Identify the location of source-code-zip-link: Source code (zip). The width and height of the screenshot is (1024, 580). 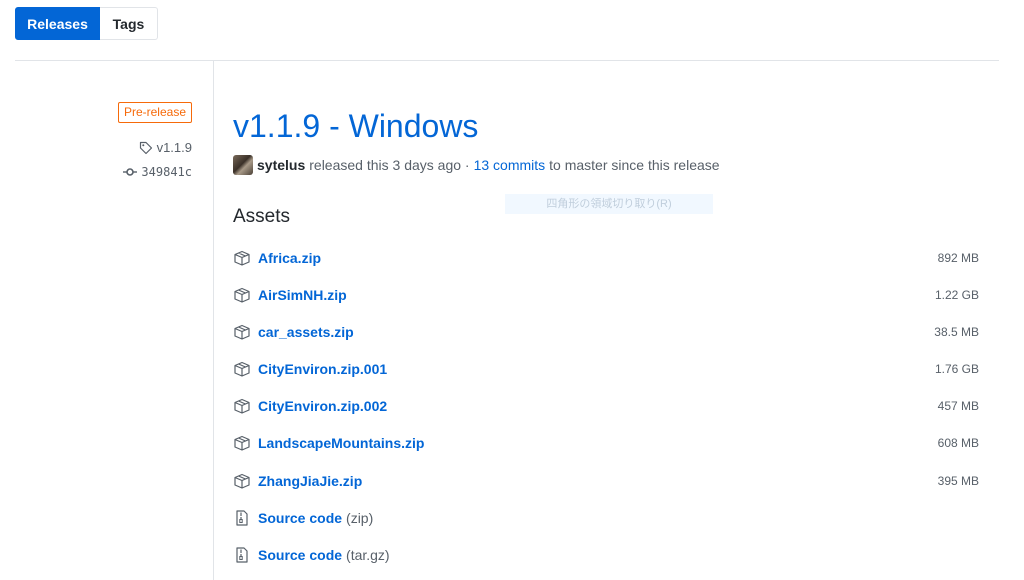
(315, 518).